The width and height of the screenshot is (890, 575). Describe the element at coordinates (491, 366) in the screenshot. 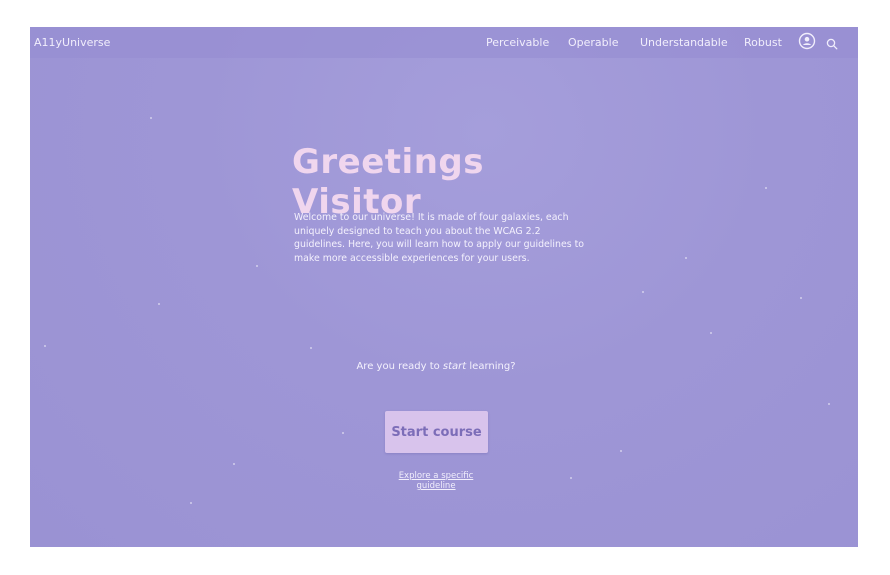

I see `question-suffix: learning?` at that location.